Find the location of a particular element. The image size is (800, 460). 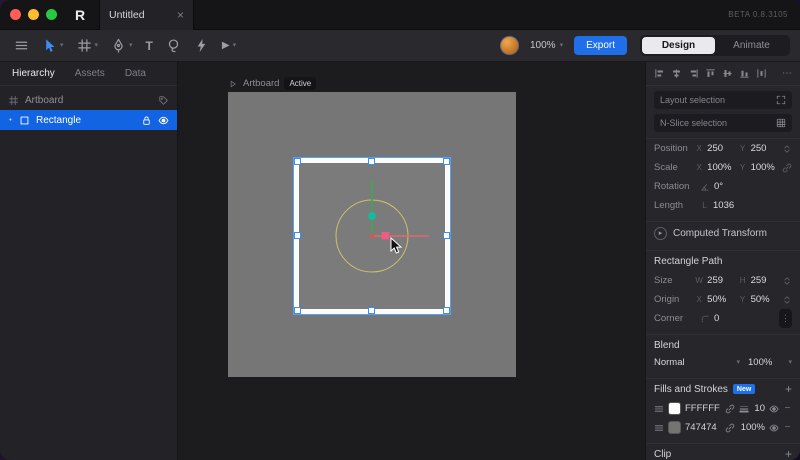

zoom-control: 100% ▾ is located at coordinates (546, 45).